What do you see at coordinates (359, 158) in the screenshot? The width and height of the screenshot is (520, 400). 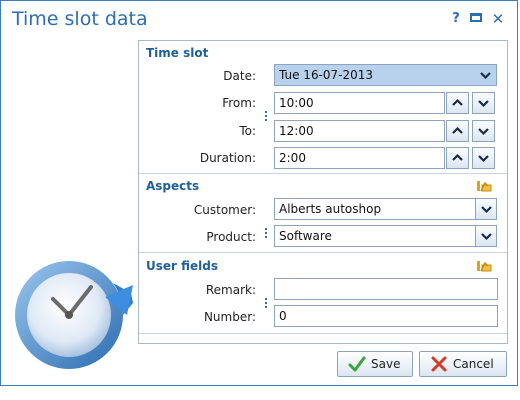 I see `duration-input: 2:00` at bounding box center [359, 158].